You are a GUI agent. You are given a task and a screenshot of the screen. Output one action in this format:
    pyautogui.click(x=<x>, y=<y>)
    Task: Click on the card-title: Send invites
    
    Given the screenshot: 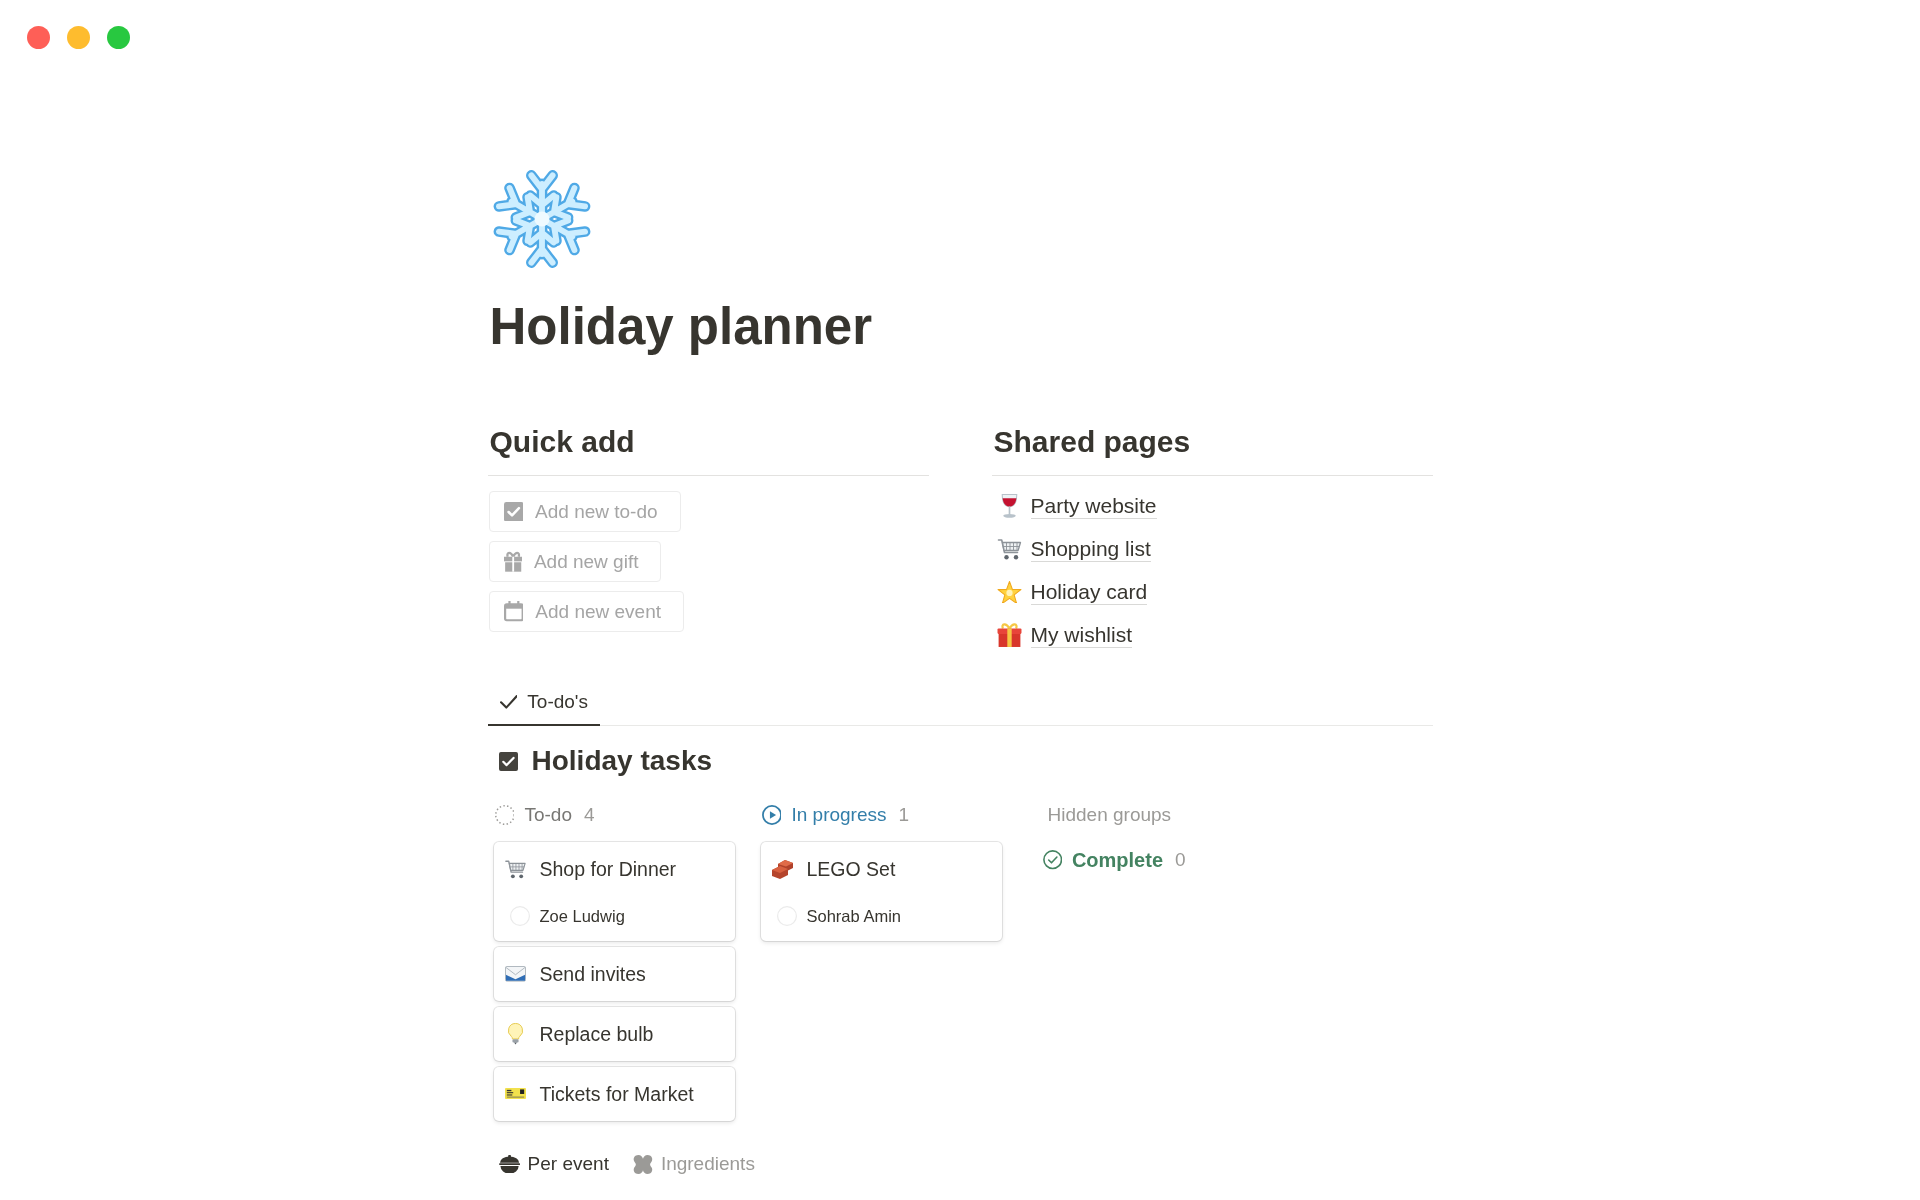 What is the action you would take?
    pyautogui.click(x=592, y=974)
    